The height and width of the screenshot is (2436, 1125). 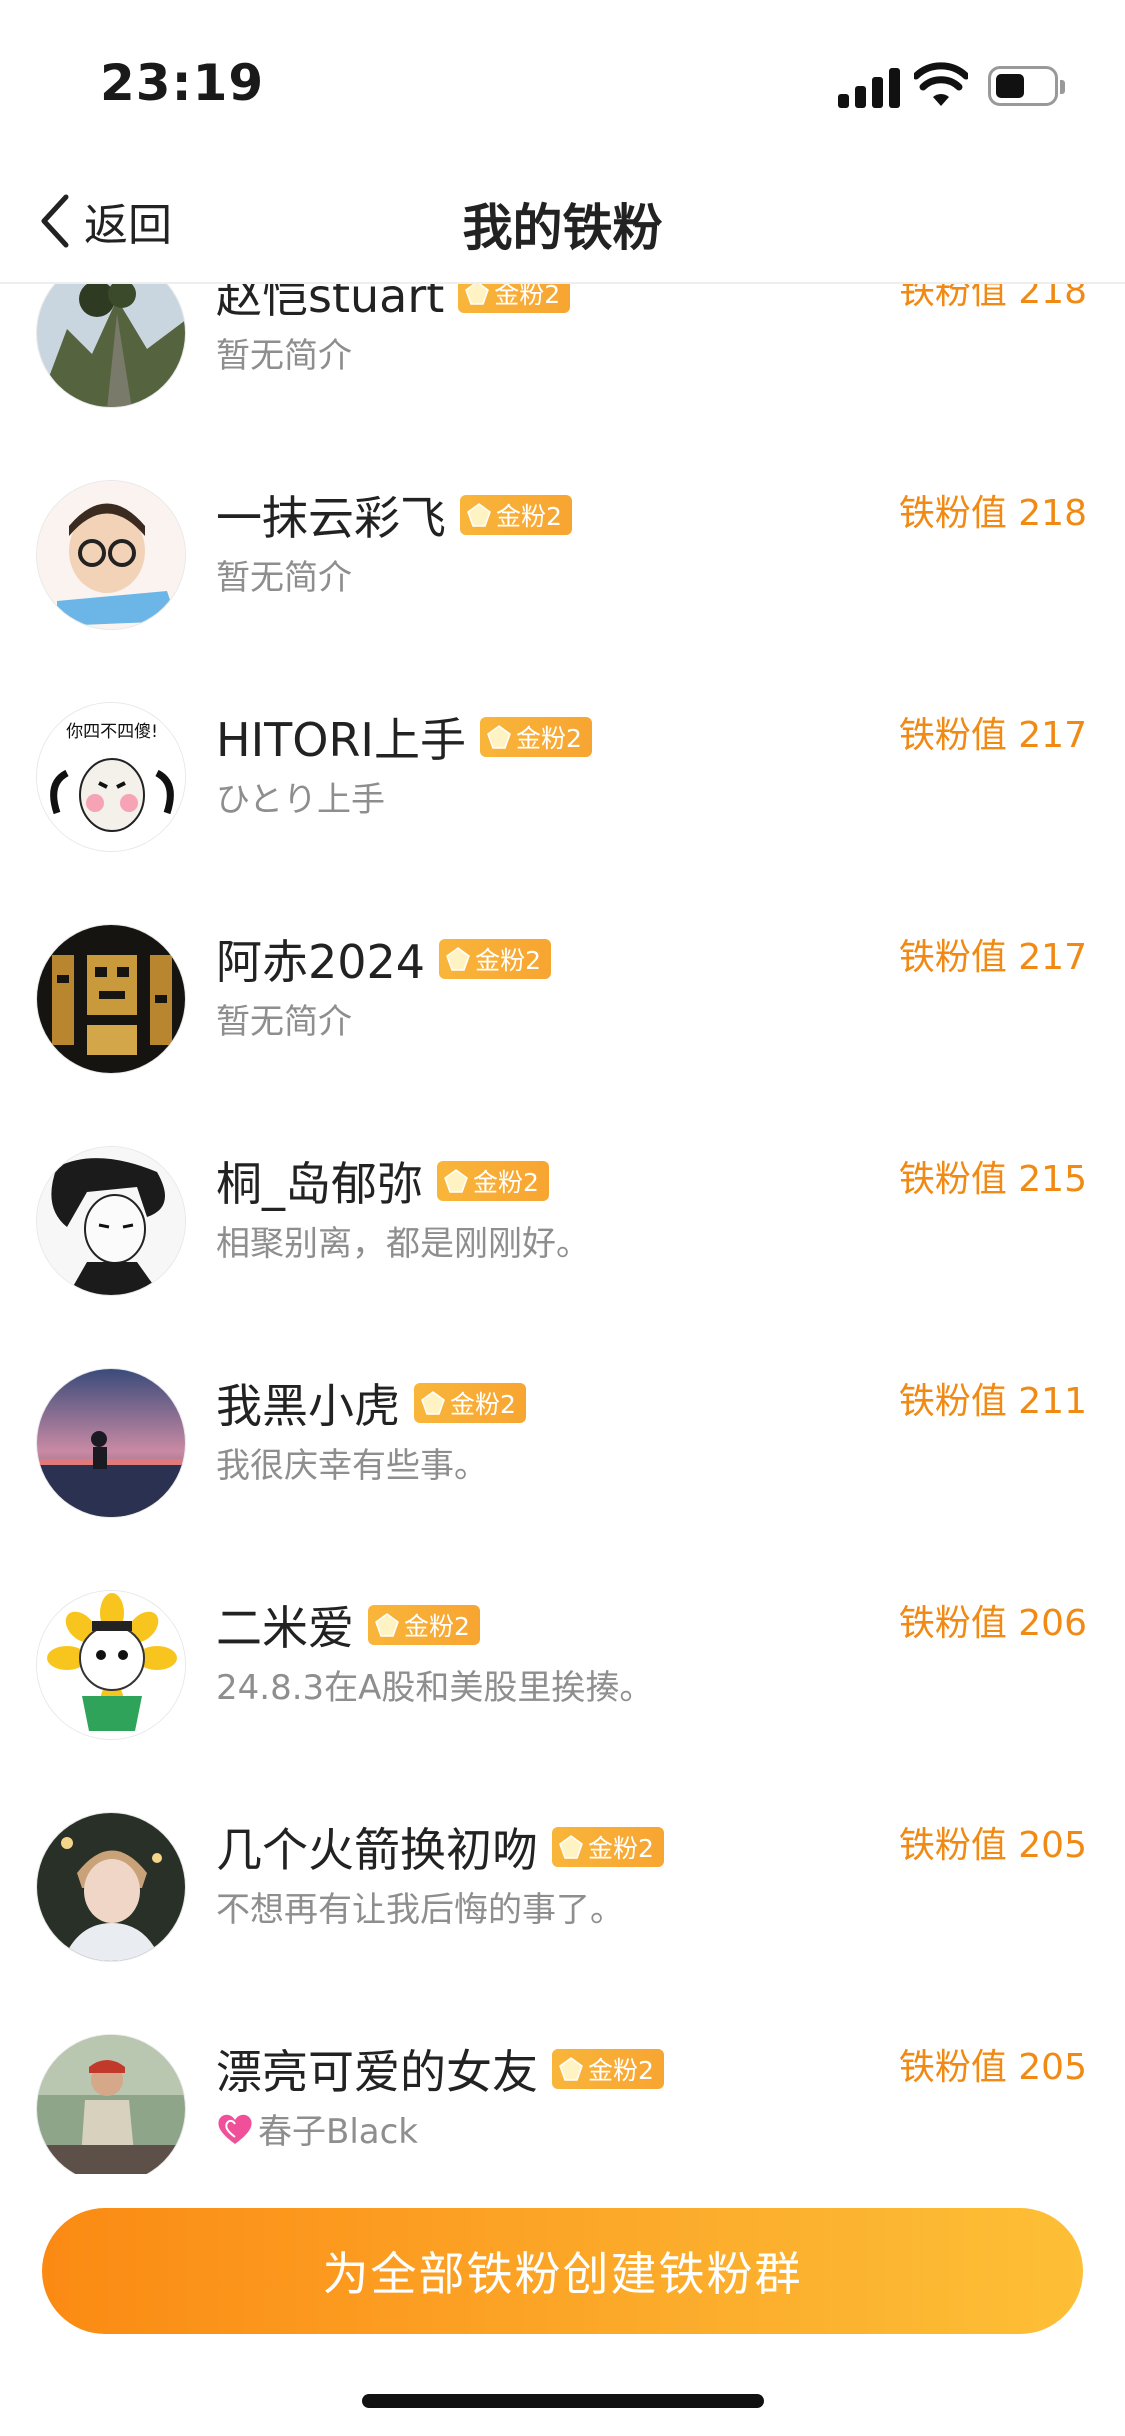 I want to click on fan-name-line: 一抹云彩飞 金粉2, so click(x=394, y=515).